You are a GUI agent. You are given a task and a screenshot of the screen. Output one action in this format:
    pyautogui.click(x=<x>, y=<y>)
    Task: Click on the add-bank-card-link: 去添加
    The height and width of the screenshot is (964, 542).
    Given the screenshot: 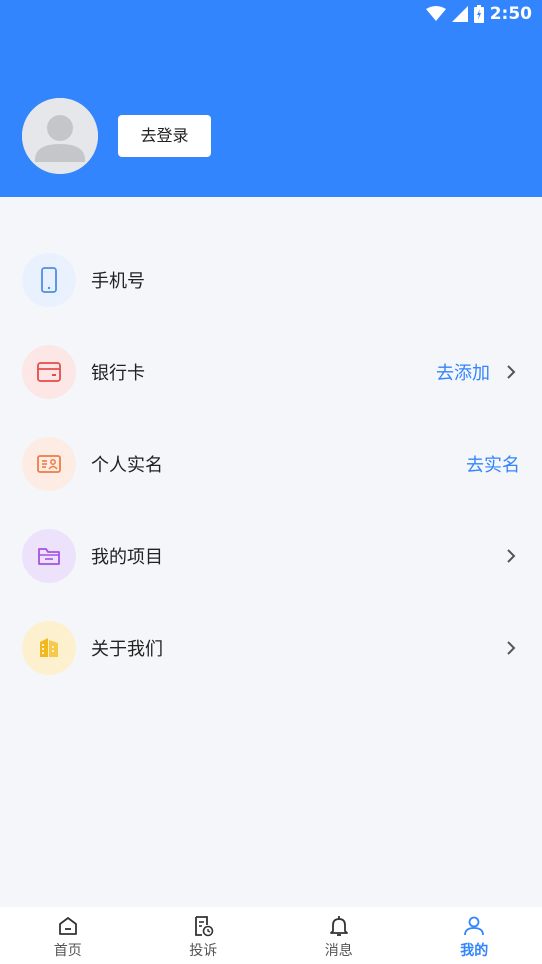 What is the action you would take?
    pyautogui.click(x=463, y=372)
    